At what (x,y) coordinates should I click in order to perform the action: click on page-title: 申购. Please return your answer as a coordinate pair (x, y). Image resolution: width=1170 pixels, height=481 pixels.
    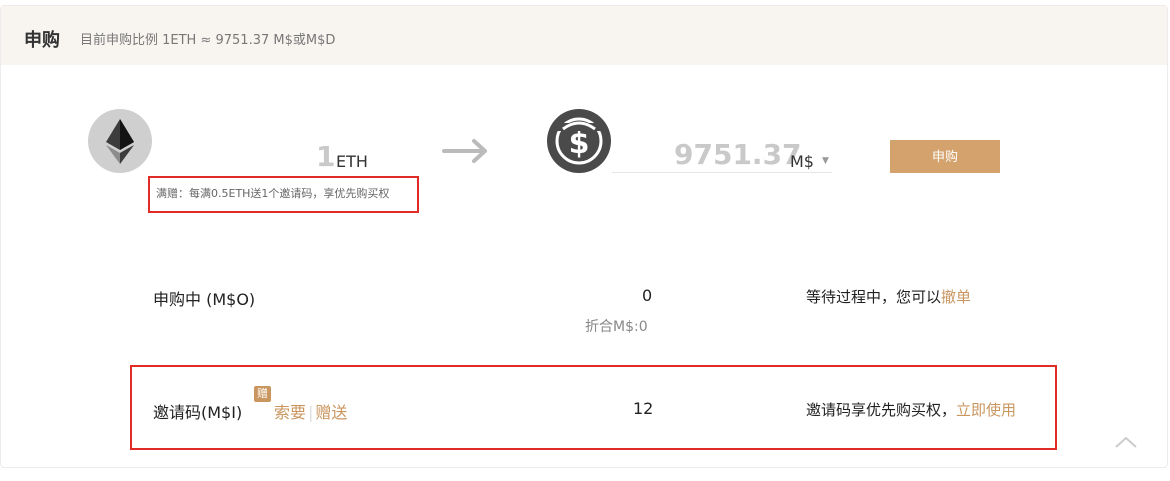
    Looking at the image, I should click on (42, 40).